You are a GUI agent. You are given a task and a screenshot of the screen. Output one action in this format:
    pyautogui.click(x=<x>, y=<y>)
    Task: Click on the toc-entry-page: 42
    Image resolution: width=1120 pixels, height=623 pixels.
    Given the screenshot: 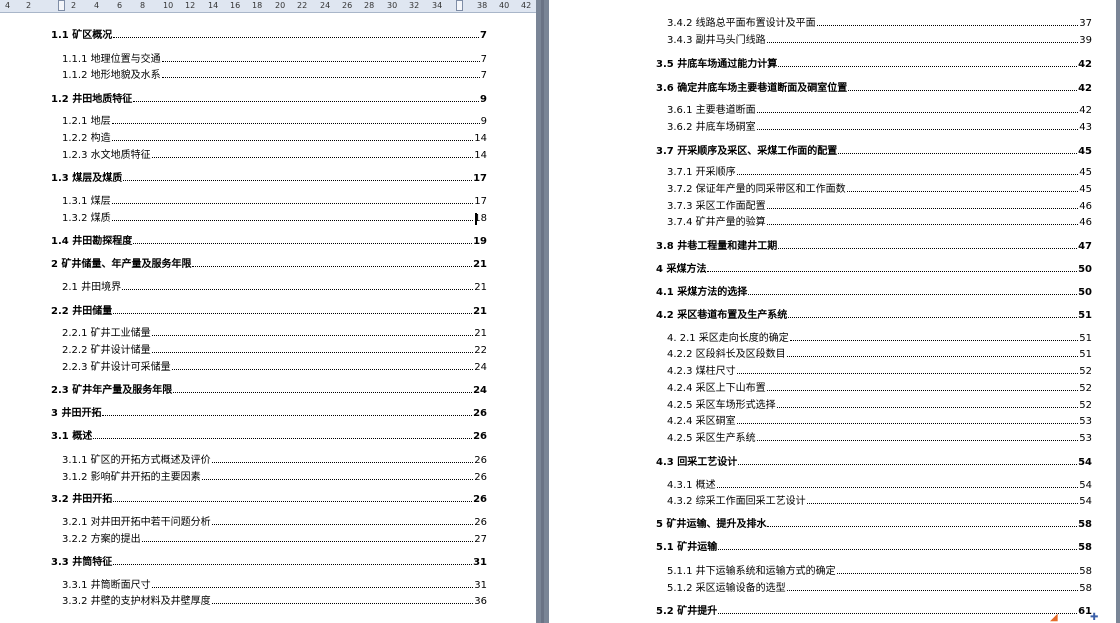 What is the action you would take?
    pyautogui.click(x=1085, y=88)
    